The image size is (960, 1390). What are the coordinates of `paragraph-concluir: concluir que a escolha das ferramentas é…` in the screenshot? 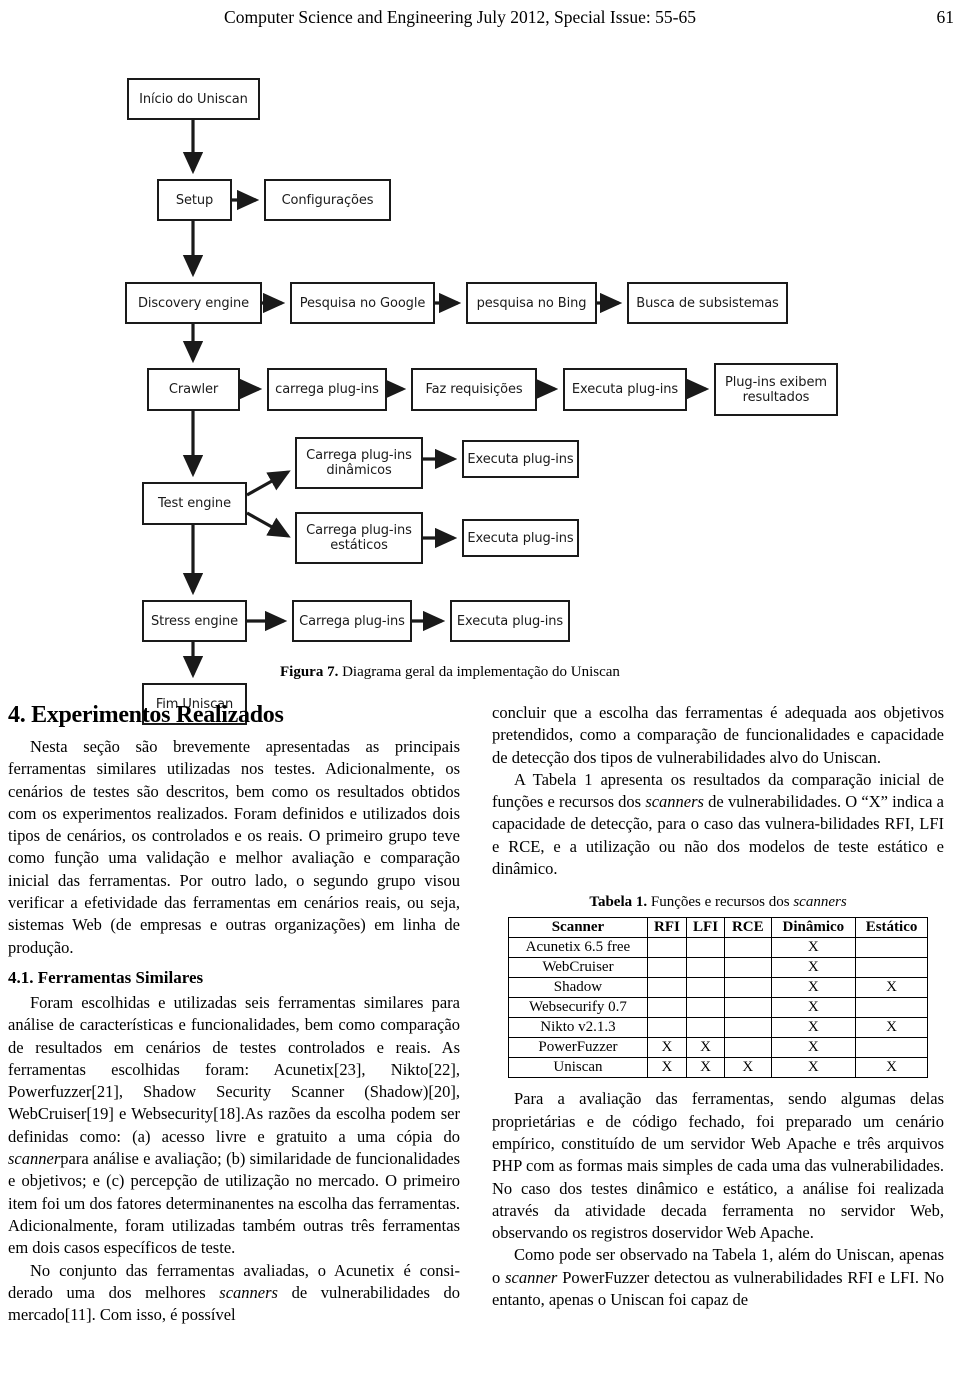 It's located at (718, 735).